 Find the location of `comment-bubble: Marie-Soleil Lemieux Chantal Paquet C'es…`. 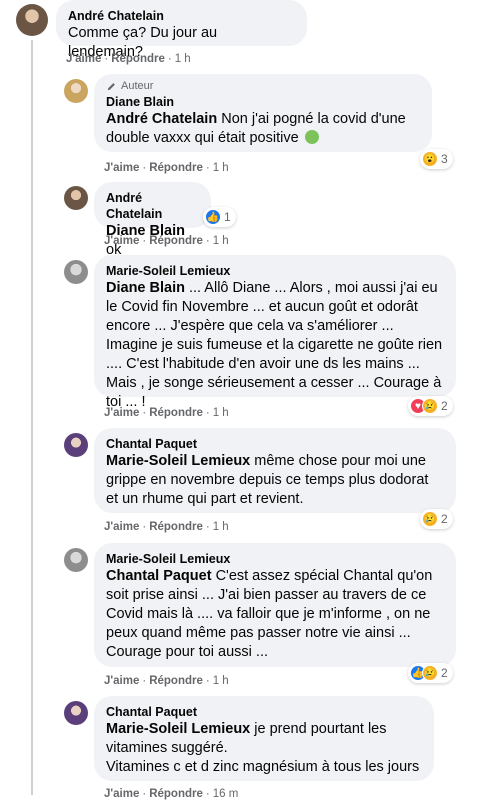

comment-bubble: Marie-Soleil Lemieux Chantal Paquet C'es… is located at coordinates (275, 605).